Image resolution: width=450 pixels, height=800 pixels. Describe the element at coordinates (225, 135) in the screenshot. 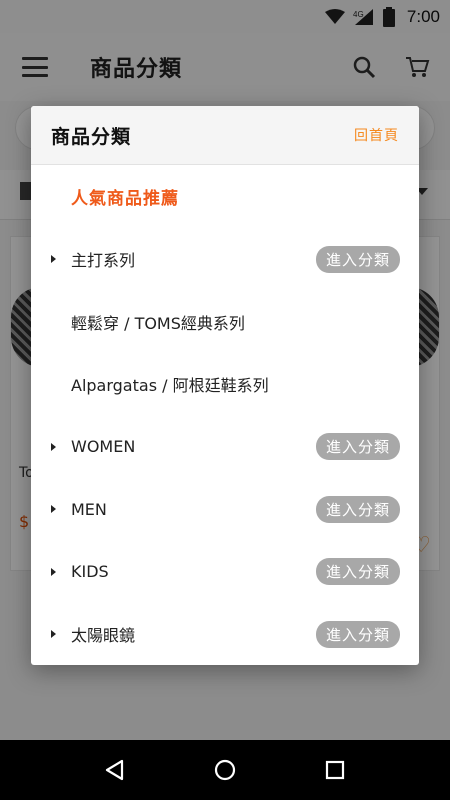

I see `dialog-header: 商品分類 回首頁` at that location.